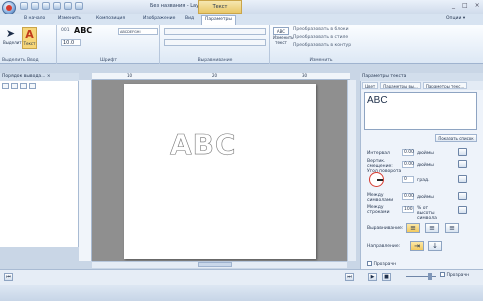 The height and width of the screenshot is (301, 483). What do you see at coordinates (462, 164) in the screenshot?
I see `vertical-offset-apply-icon` at bounding box center [462, 164].